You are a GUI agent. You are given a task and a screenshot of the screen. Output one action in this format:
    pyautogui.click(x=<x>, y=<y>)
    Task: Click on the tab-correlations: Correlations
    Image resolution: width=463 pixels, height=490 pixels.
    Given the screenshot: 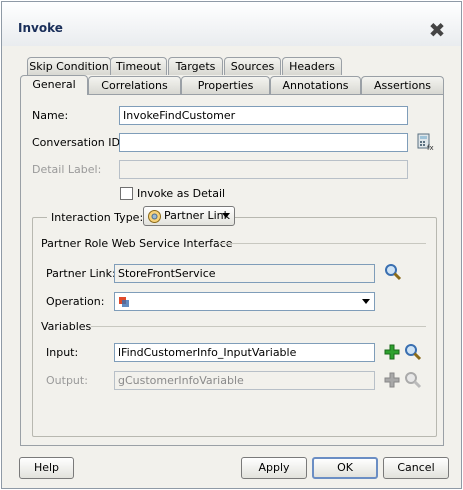 What is the action you would take?
    pyautogui.click(x=134, y=85)
    